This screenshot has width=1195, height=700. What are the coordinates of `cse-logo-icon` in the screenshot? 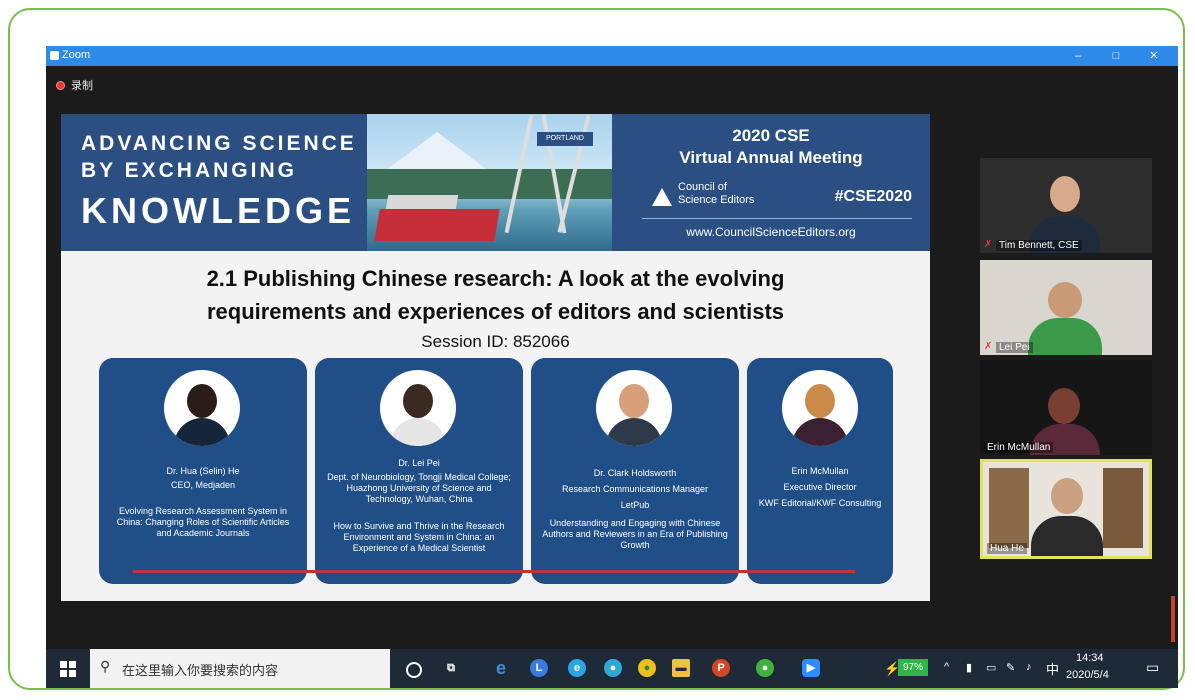 It's located at (662, 197).